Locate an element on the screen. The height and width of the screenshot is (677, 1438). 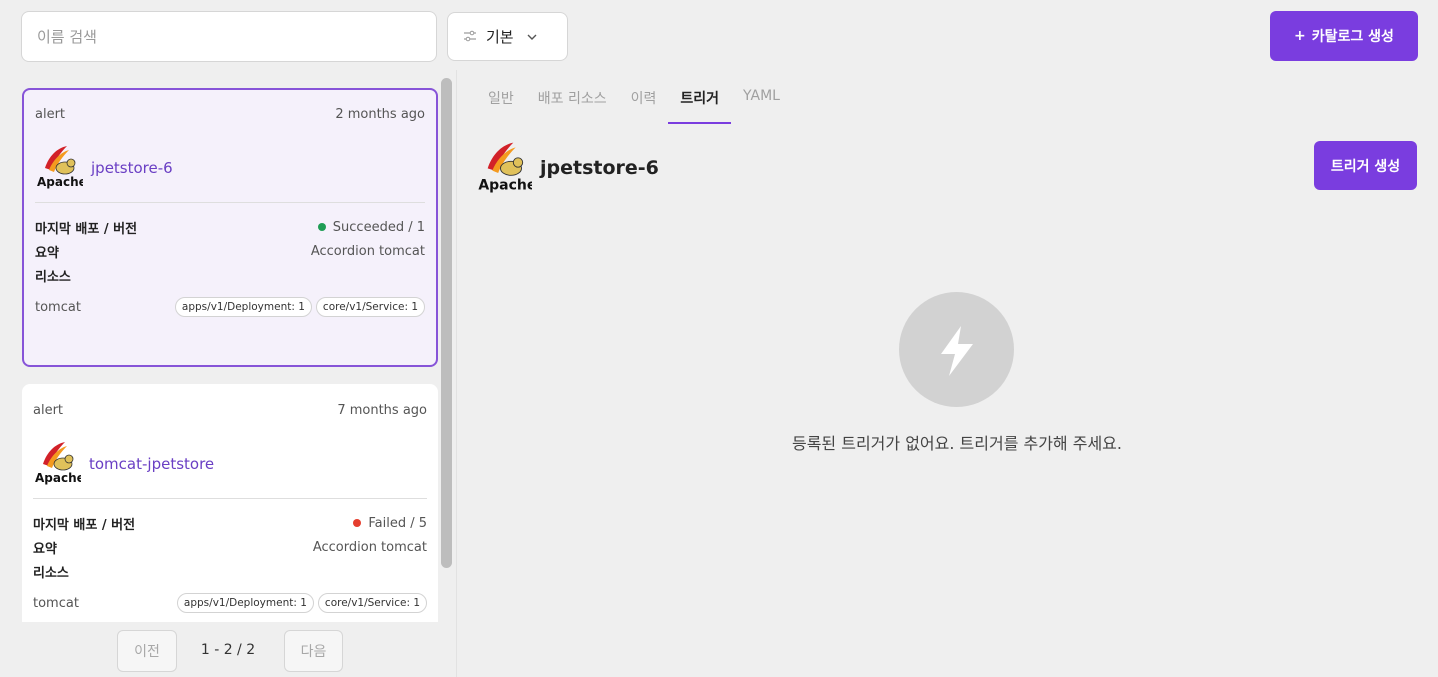
sort-dropdown: 기본 is located at coordinates (507, 36).